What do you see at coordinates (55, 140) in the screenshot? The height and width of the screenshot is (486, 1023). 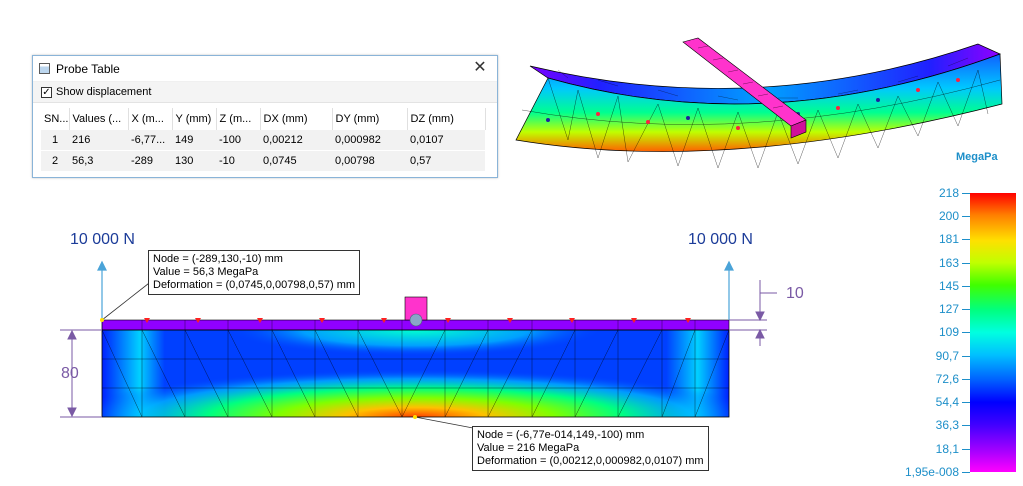 I see `cell-sn: 1` at bounding box center [55, 140].